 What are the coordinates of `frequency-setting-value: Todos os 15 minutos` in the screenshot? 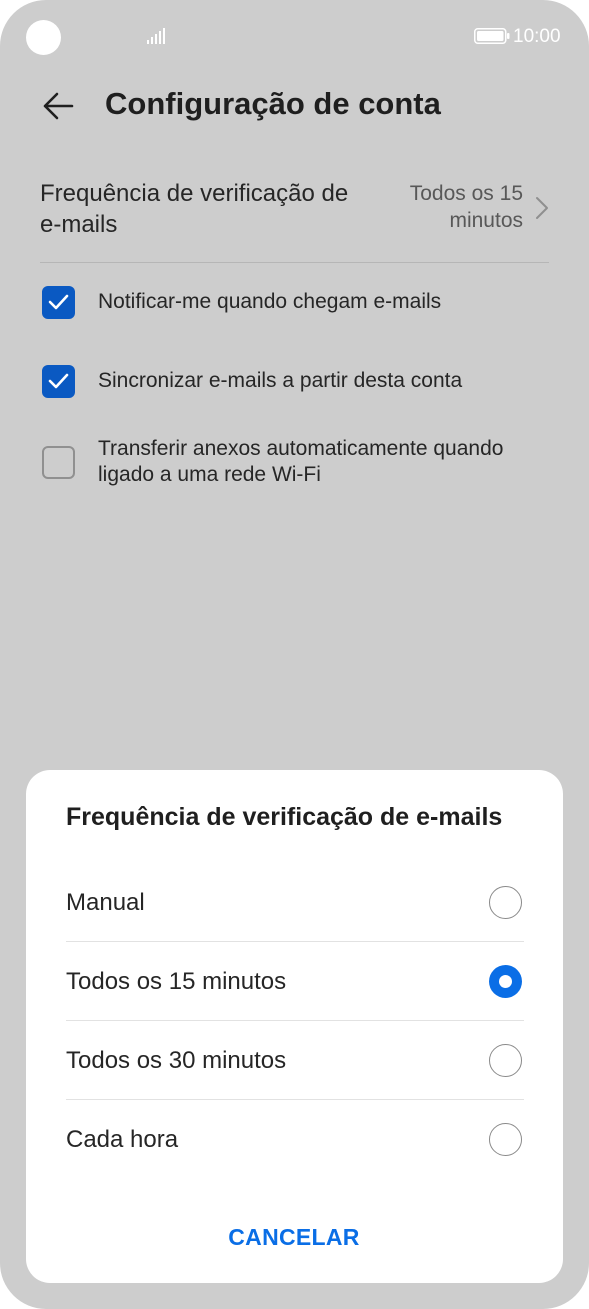 It's located at (466, 207).